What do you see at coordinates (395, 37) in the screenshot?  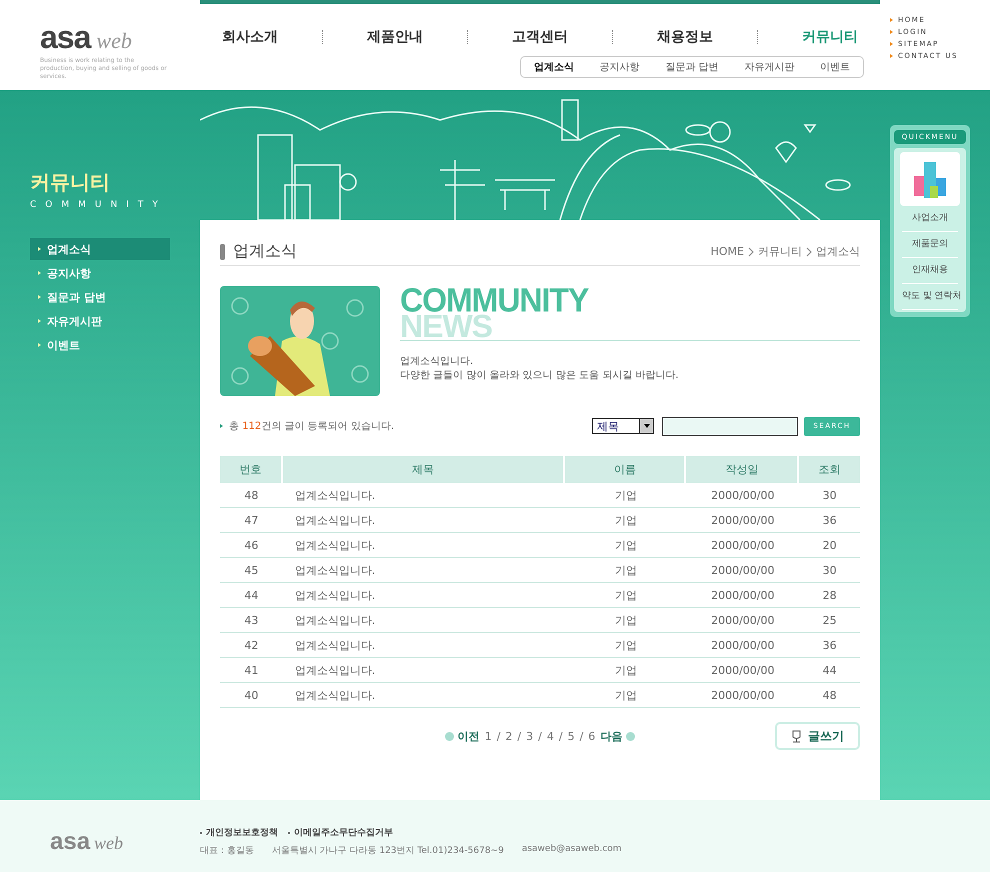 I see `nav-link: 제품안내` at bounding box center [395, 37].